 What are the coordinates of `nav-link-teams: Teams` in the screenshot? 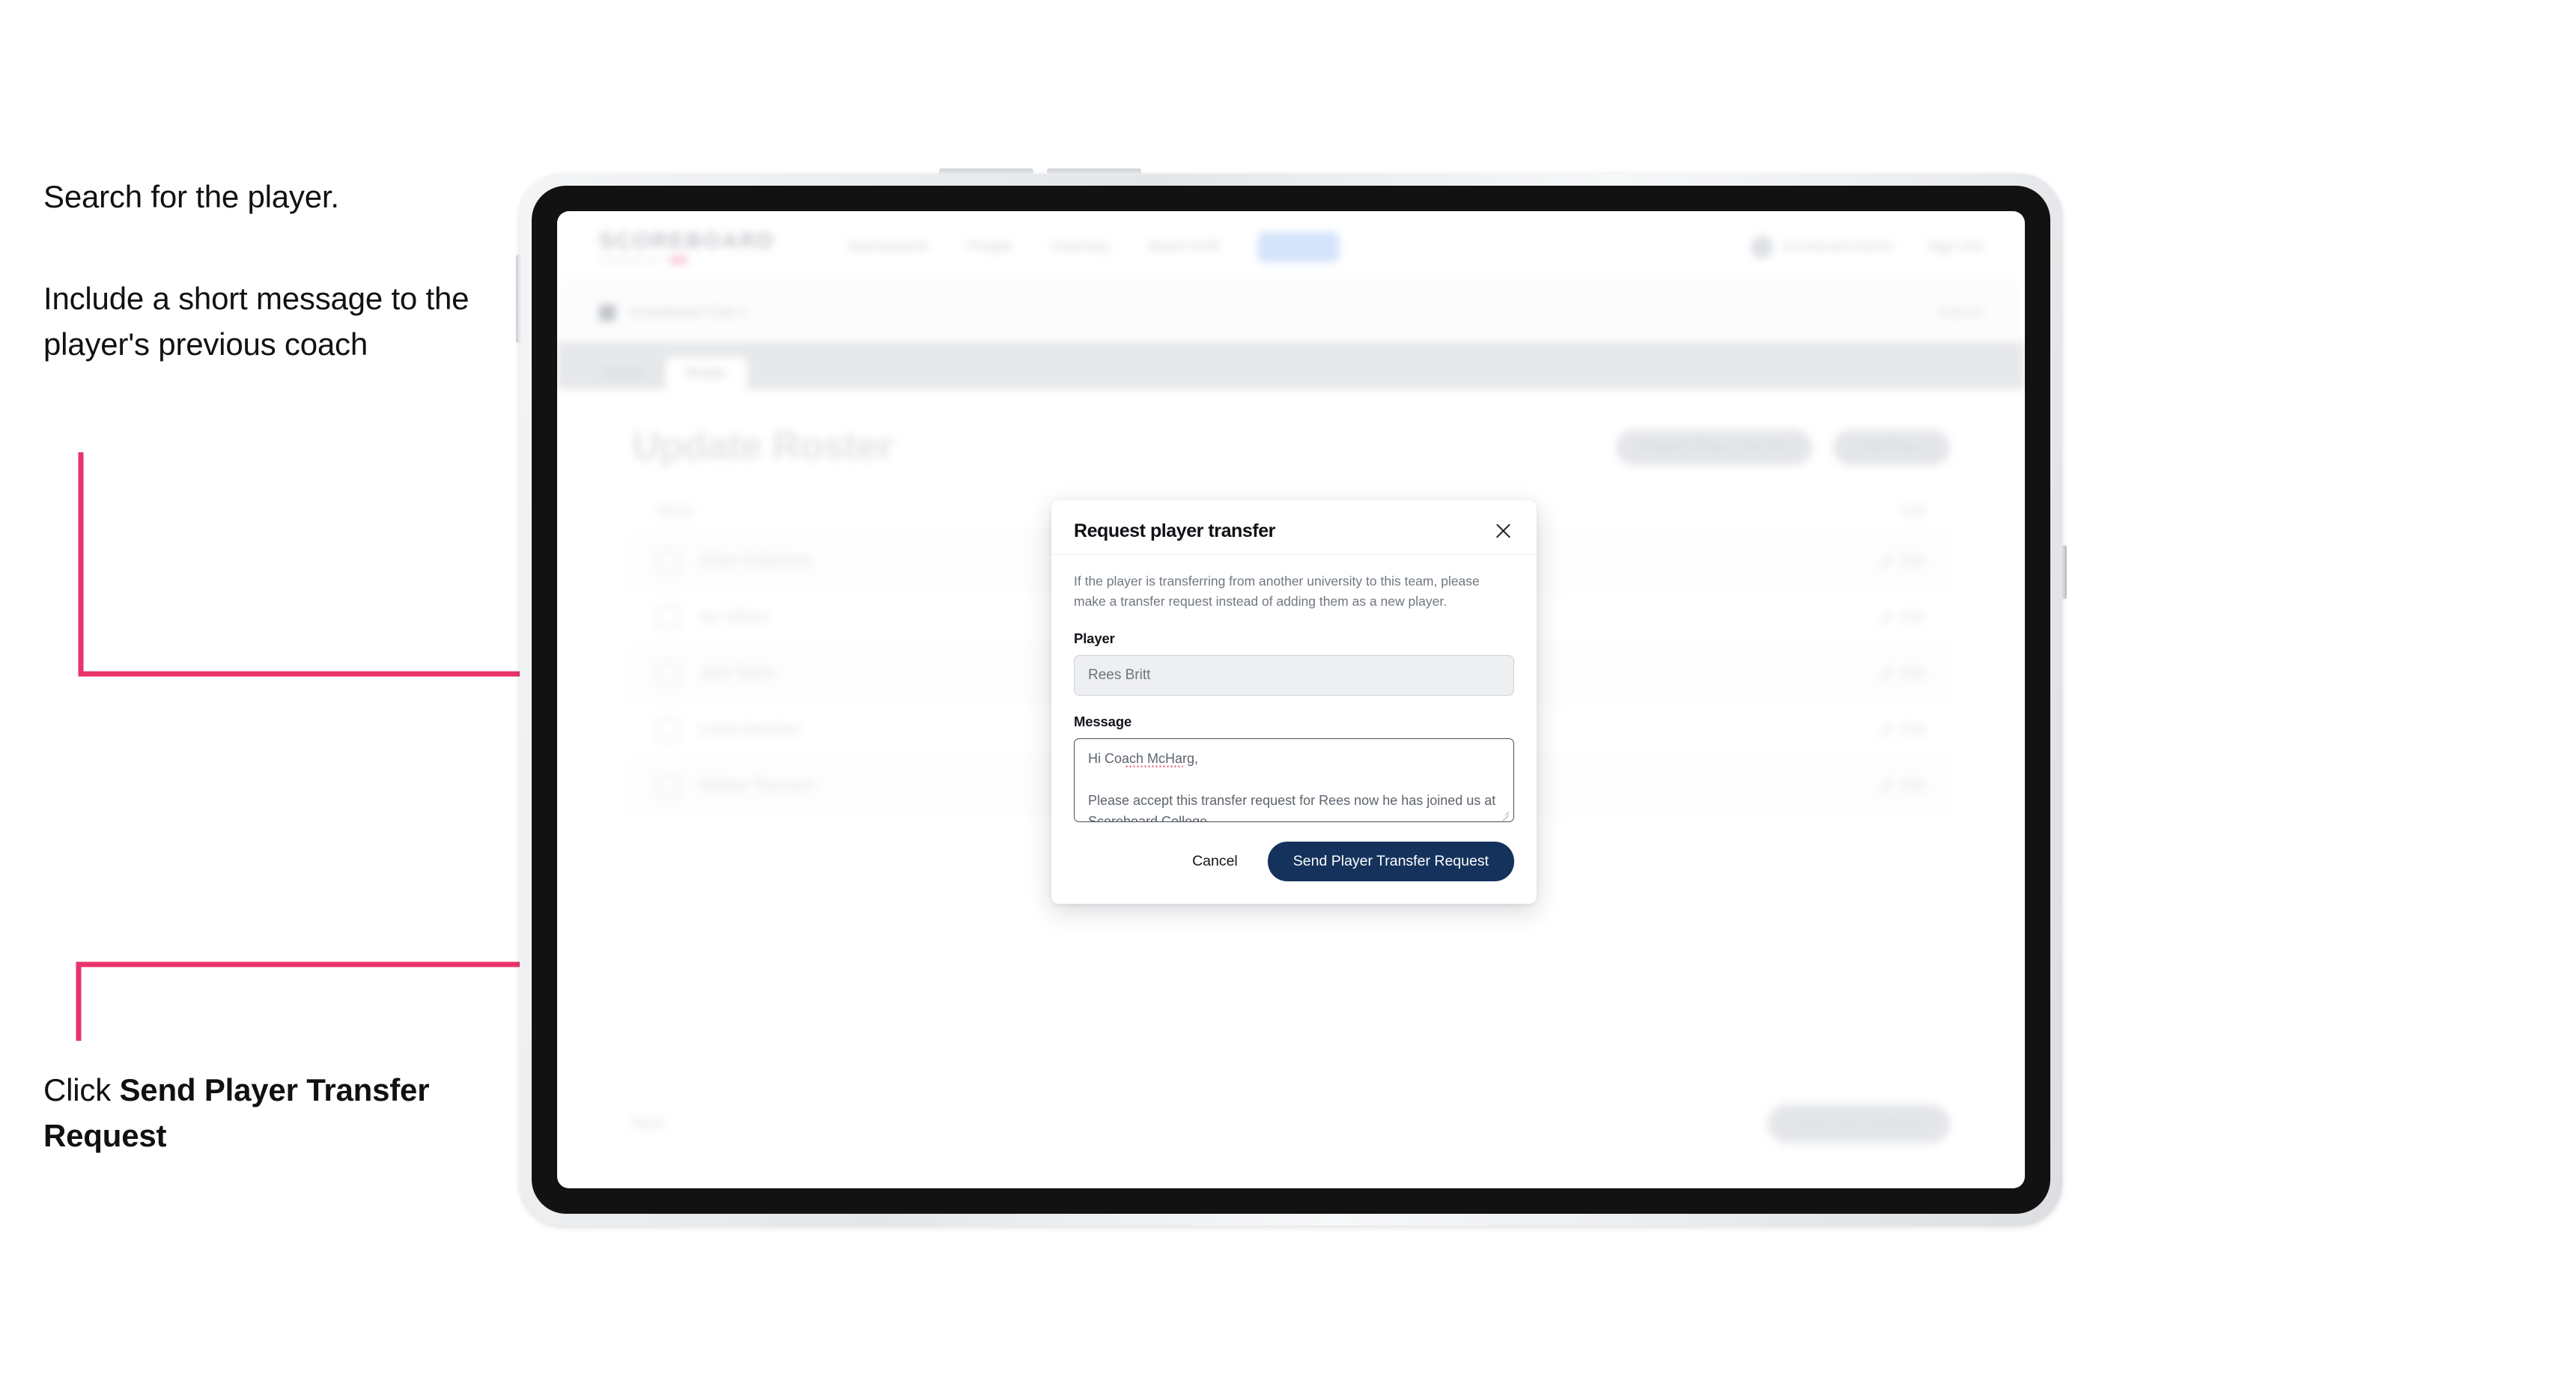 It's located at (1298, 246).